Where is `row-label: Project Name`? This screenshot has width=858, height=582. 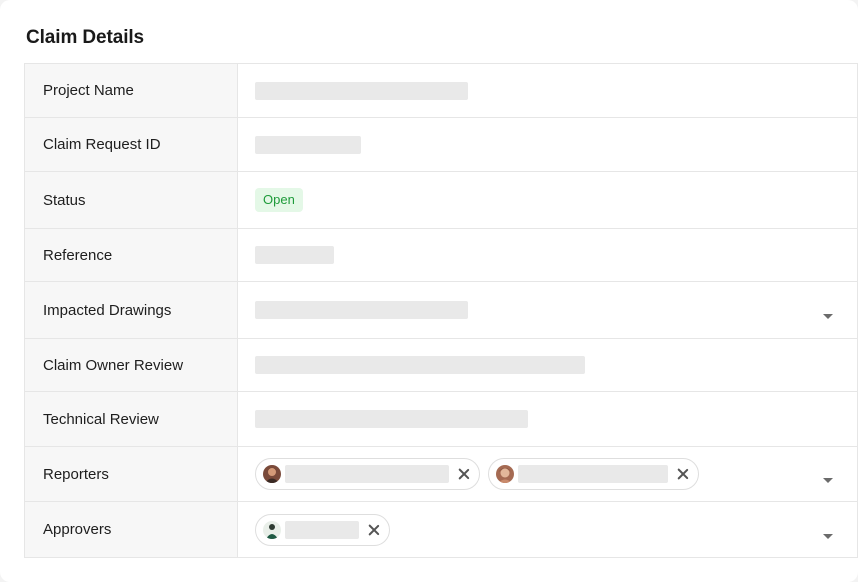
row-label: Project Name is located at coordinates (131, 90).